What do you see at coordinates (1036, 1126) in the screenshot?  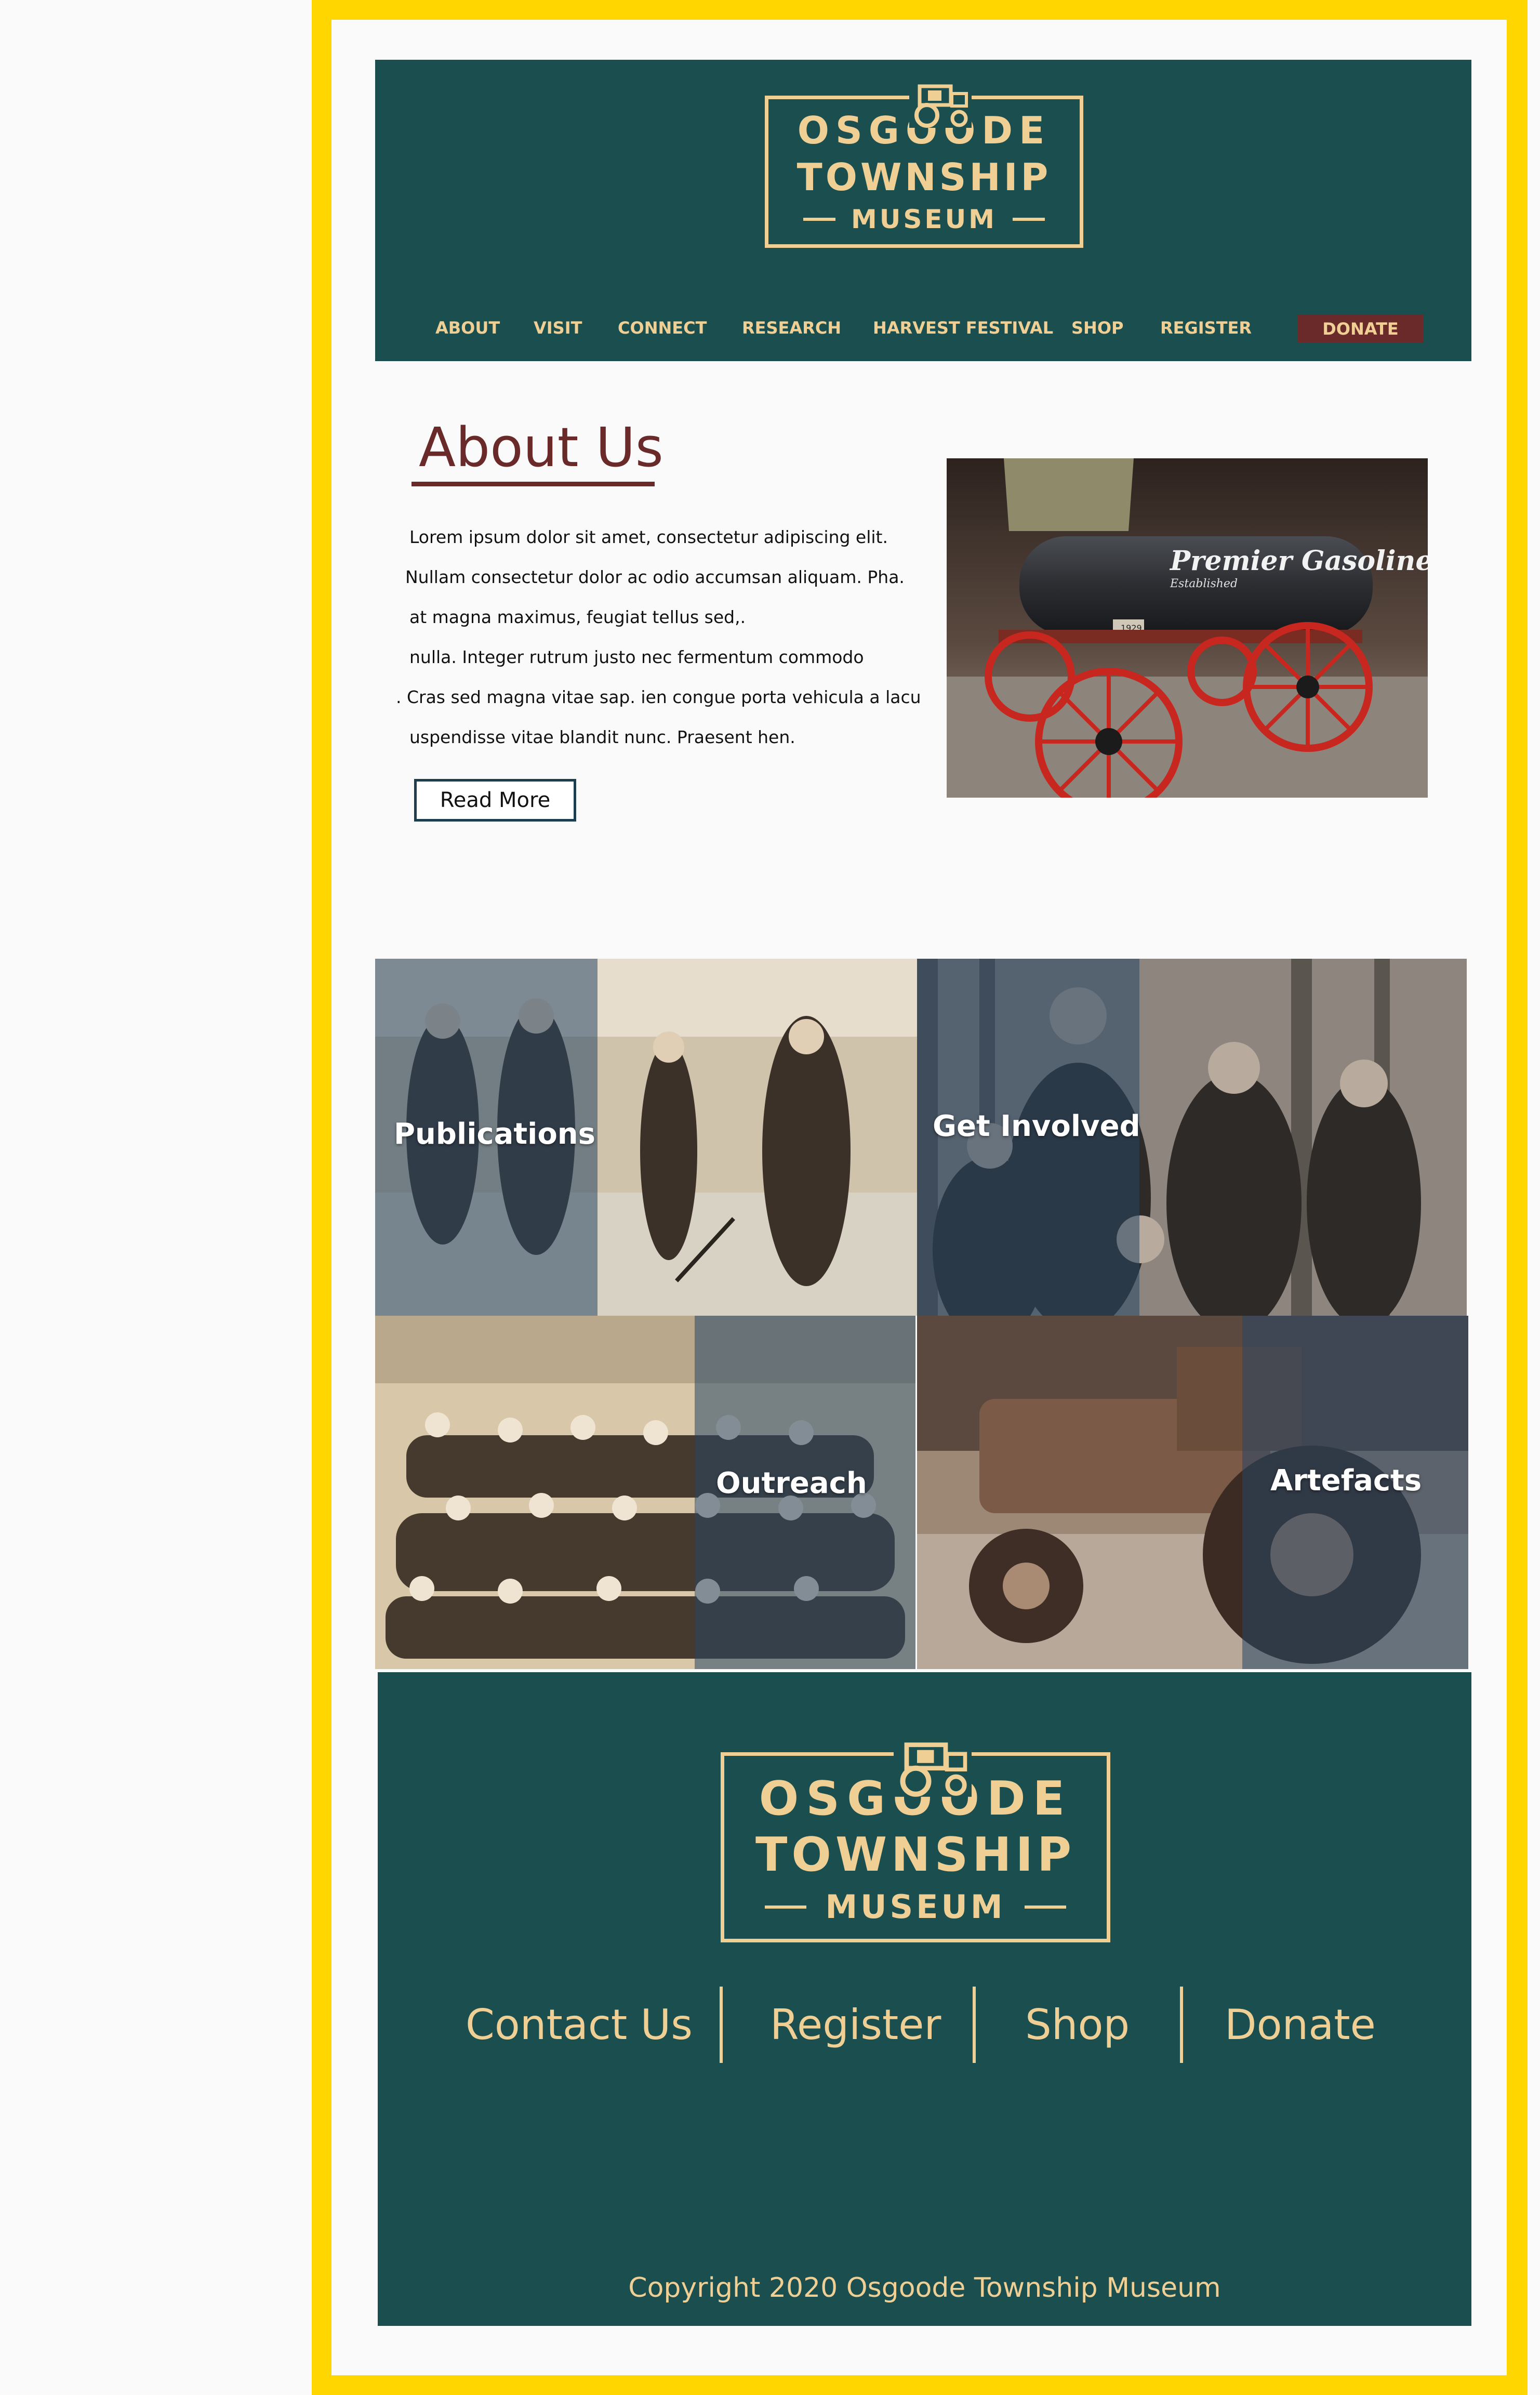 I see `tile-label-get-involved: Get Involved` at bounding box center [1036, 1126].